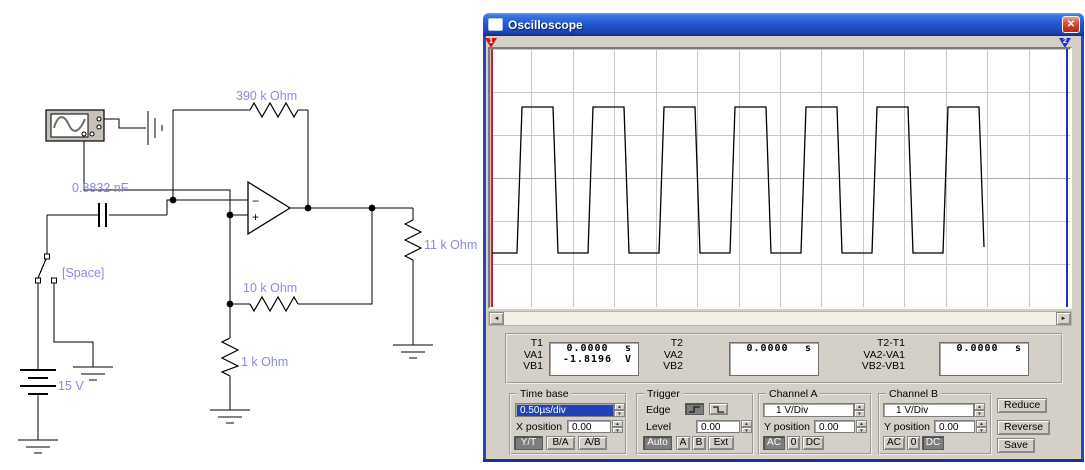 This screenshot has width=1085, height=470. I want to click on xposition-field: 0.00, so click(589, 426).